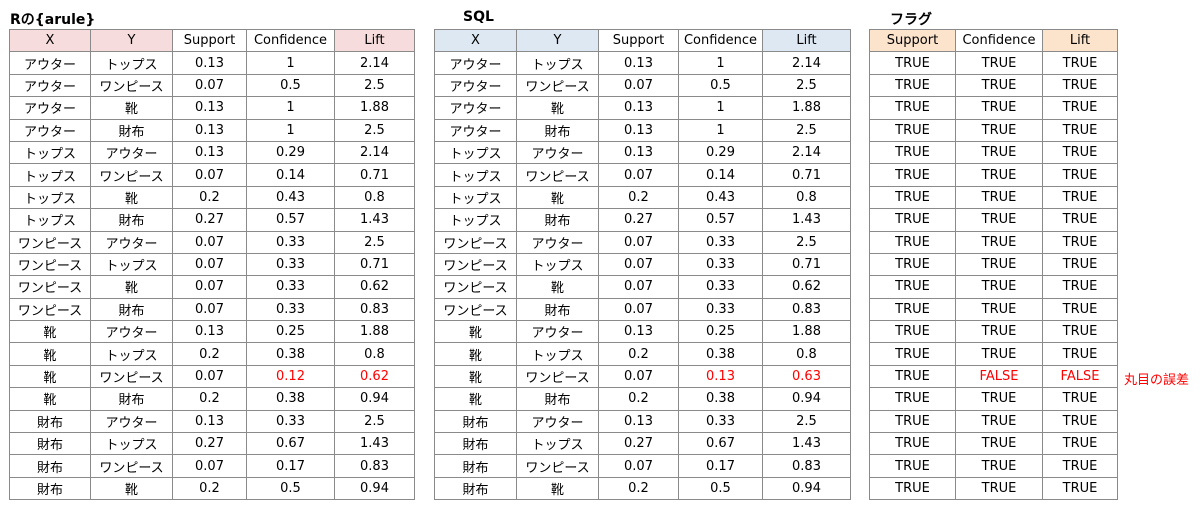 This screenshot has height=513, width=1200. What do you see at coordinates (212, 108) in the screenshot?
I see `table-row: アウター靴 0.13 1 1.88` at bounding box center [212, 108].